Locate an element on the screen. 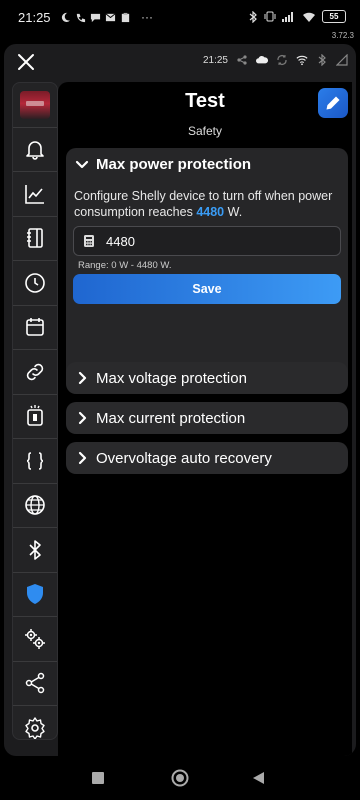 Image resolution: width=360 pixels, height=800 pixels. notification-icons: ··· is located at coordinates (106, 17).